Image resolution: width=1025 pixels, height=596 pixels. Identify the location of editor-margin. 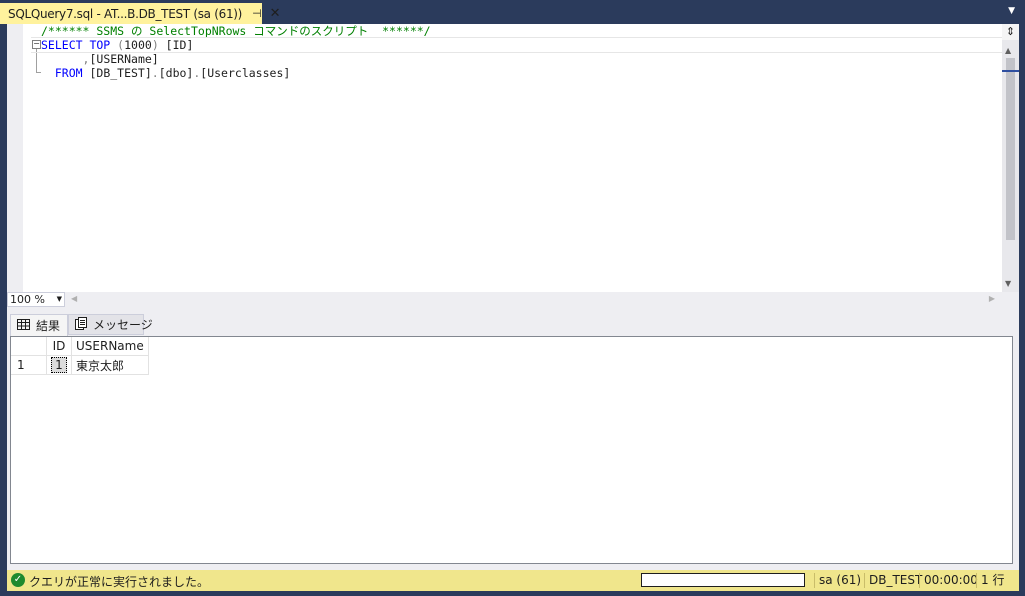
(15, 158).